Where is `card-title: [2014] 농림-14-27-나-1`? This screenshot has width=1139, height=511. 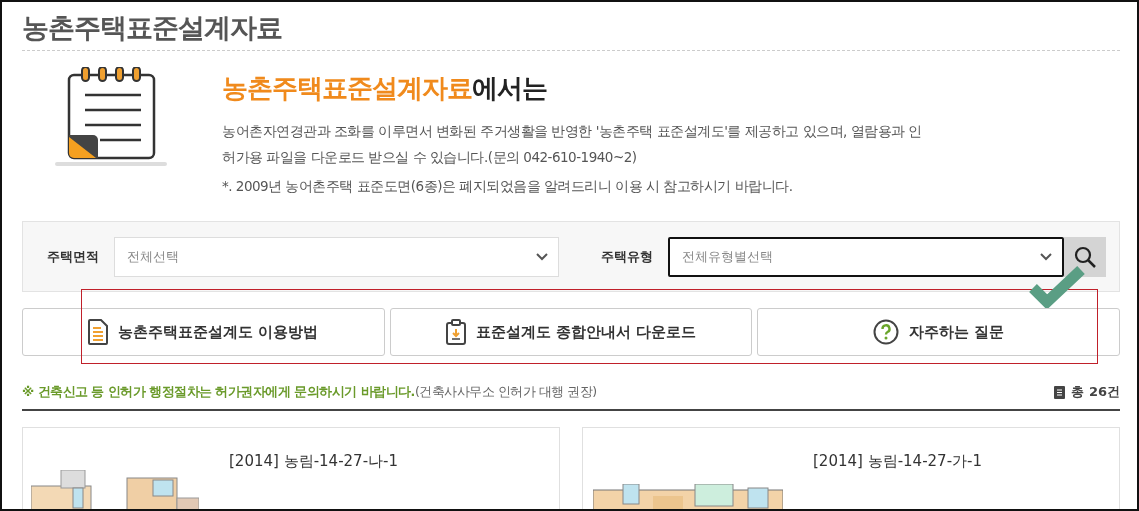 card-title: [2014] 농림-14-27-나-1 is located at coordinates (313, 462).